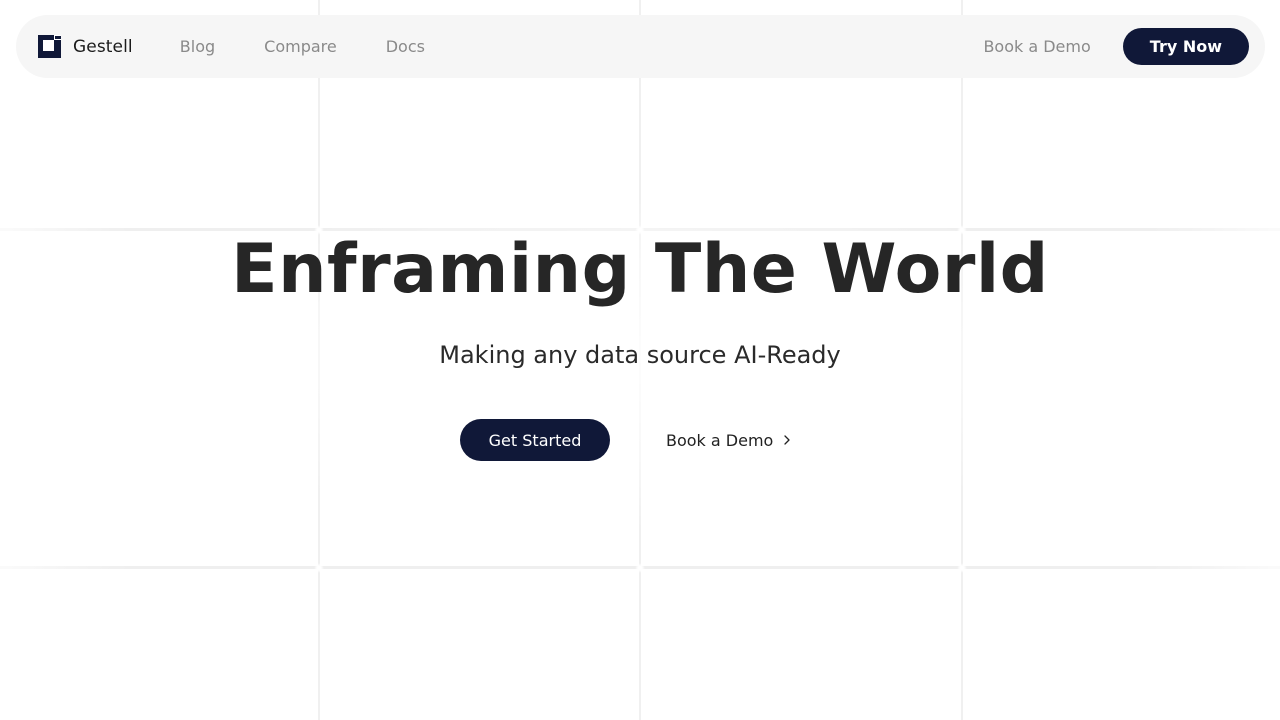  What do you see at coordinates (787, 440) in the screenshot?
I see `chevron-right-icon` at bounding box center [787, 440].